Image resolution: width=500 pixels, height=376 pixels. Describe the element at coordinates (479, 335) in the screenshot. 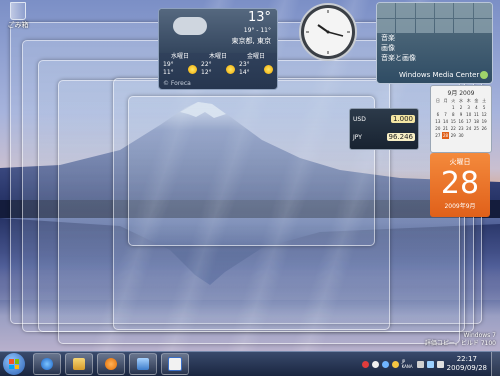

I see `watermark-os: Windows 7` at that location.